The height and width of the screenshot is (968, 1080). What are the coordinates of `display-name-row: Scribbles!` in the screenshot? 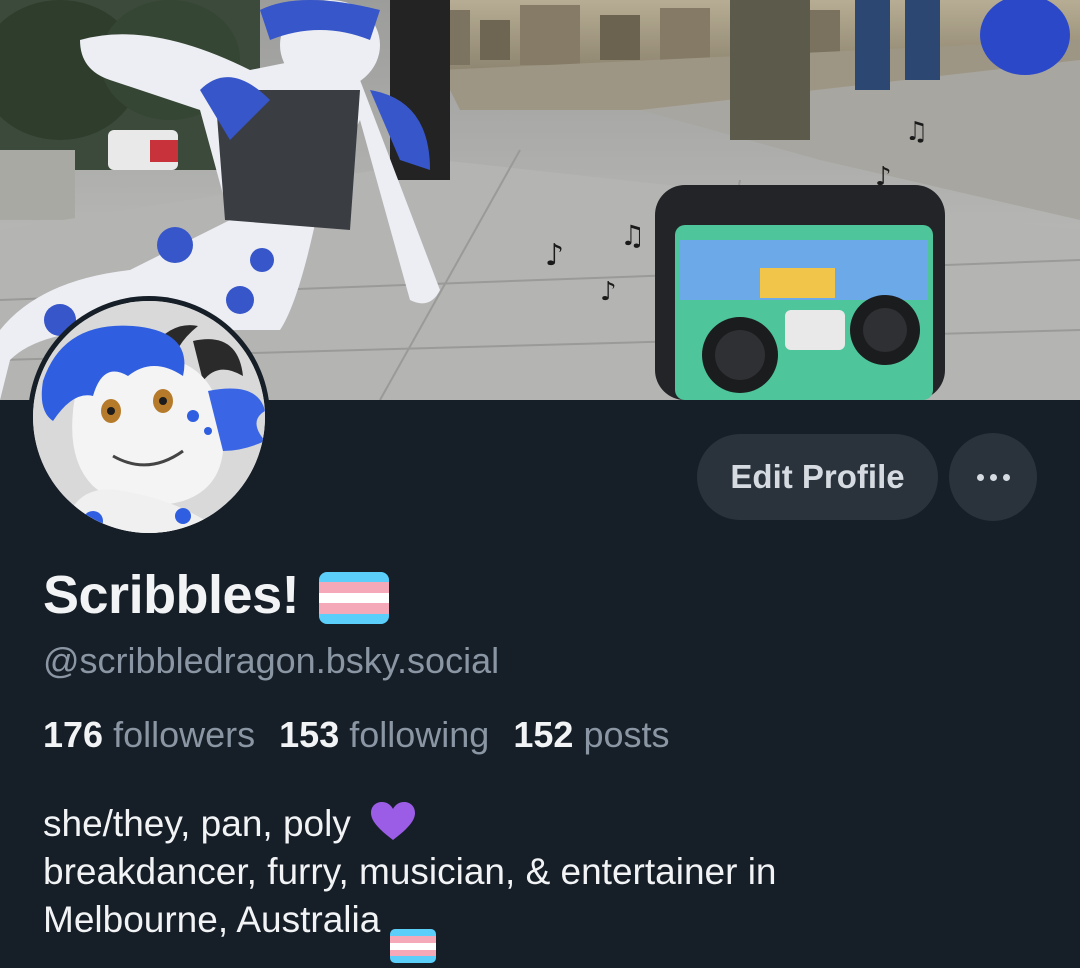 It's located at (216, 595).